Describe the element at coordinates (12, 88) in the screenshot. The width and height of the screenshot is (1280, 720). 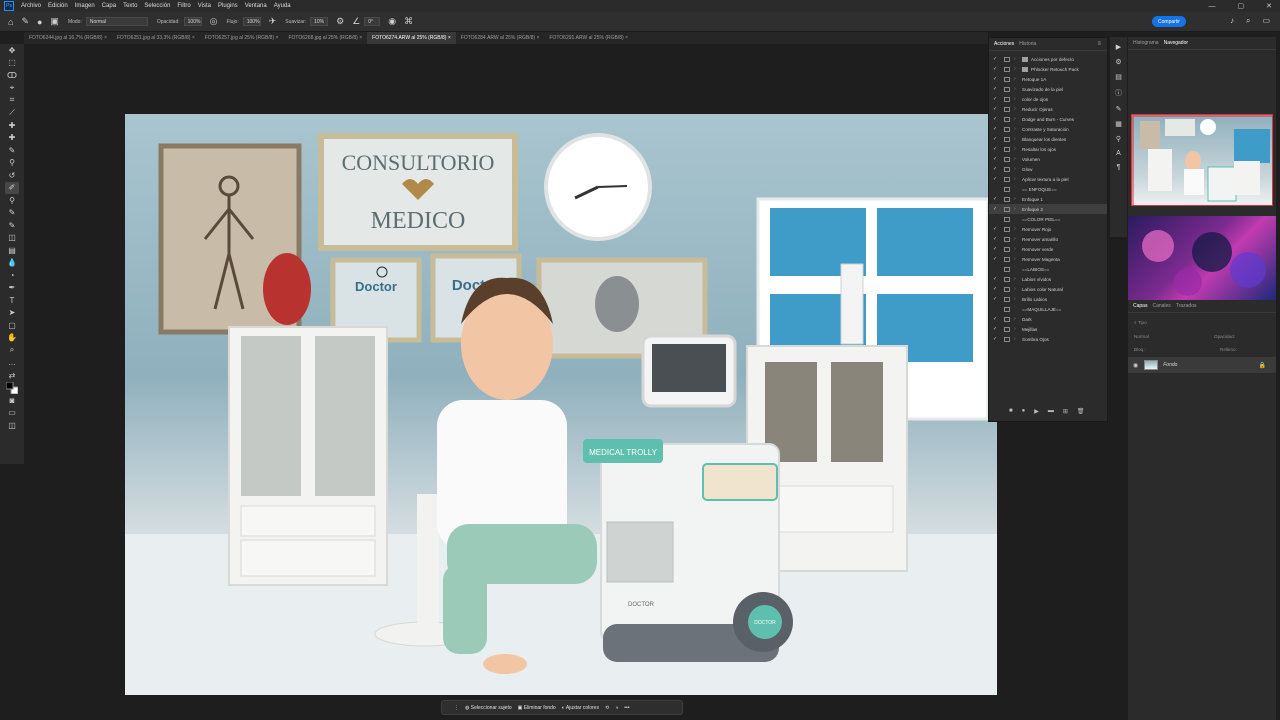
I see `object-select-tool-icon: ⌖` at that location.